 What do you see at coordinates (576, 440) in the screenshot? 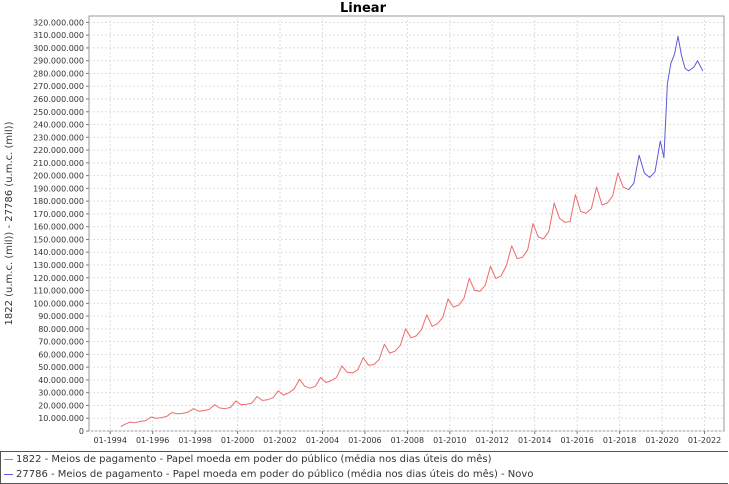
I see `x-tick-label: 01-2016` at bounding box center [576, 440].